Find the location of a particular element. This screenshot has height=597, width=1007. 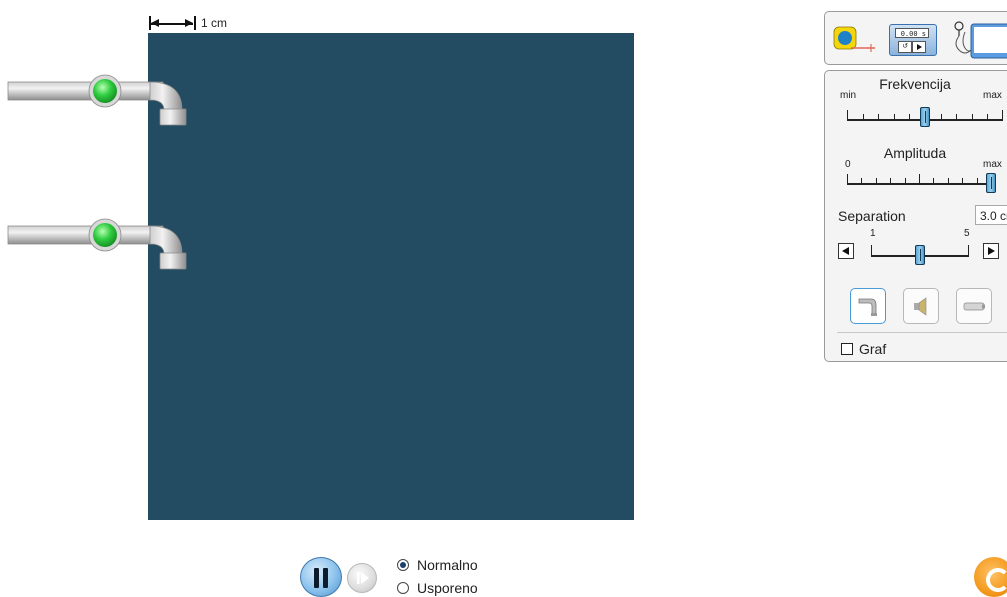

faucet-bottom is located at coordinates (95, 244).